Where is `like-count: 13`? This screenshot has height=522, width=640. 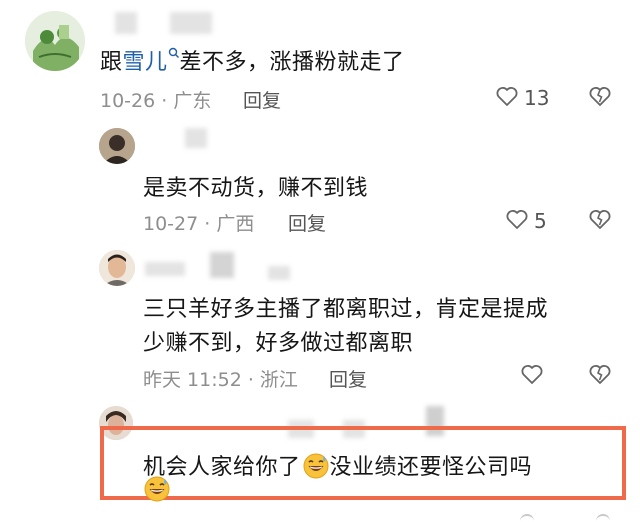 like-count: 13 is located at coordinates (537, 98).